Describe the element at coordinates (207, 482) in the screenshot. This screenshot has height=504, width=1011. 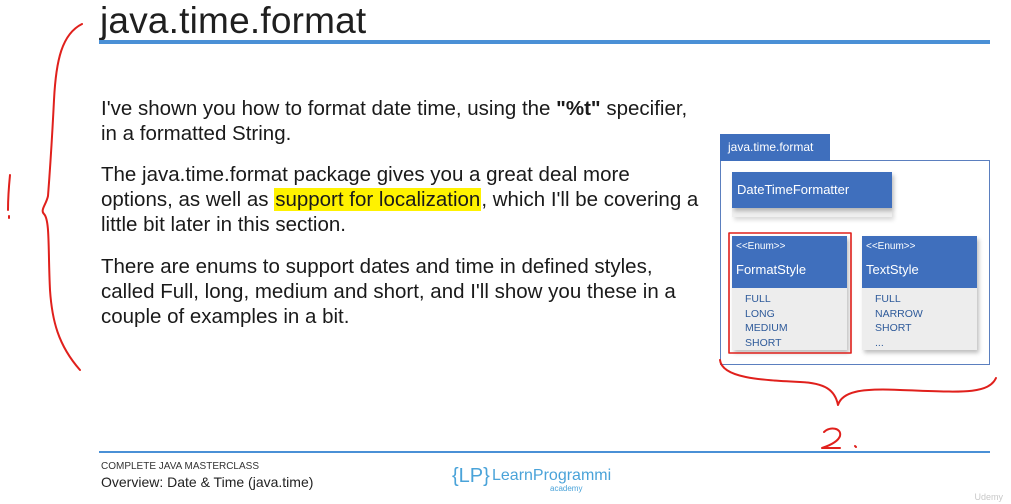
I see `section-subtitle: Overview: Date & Time (java.time)` at that location.